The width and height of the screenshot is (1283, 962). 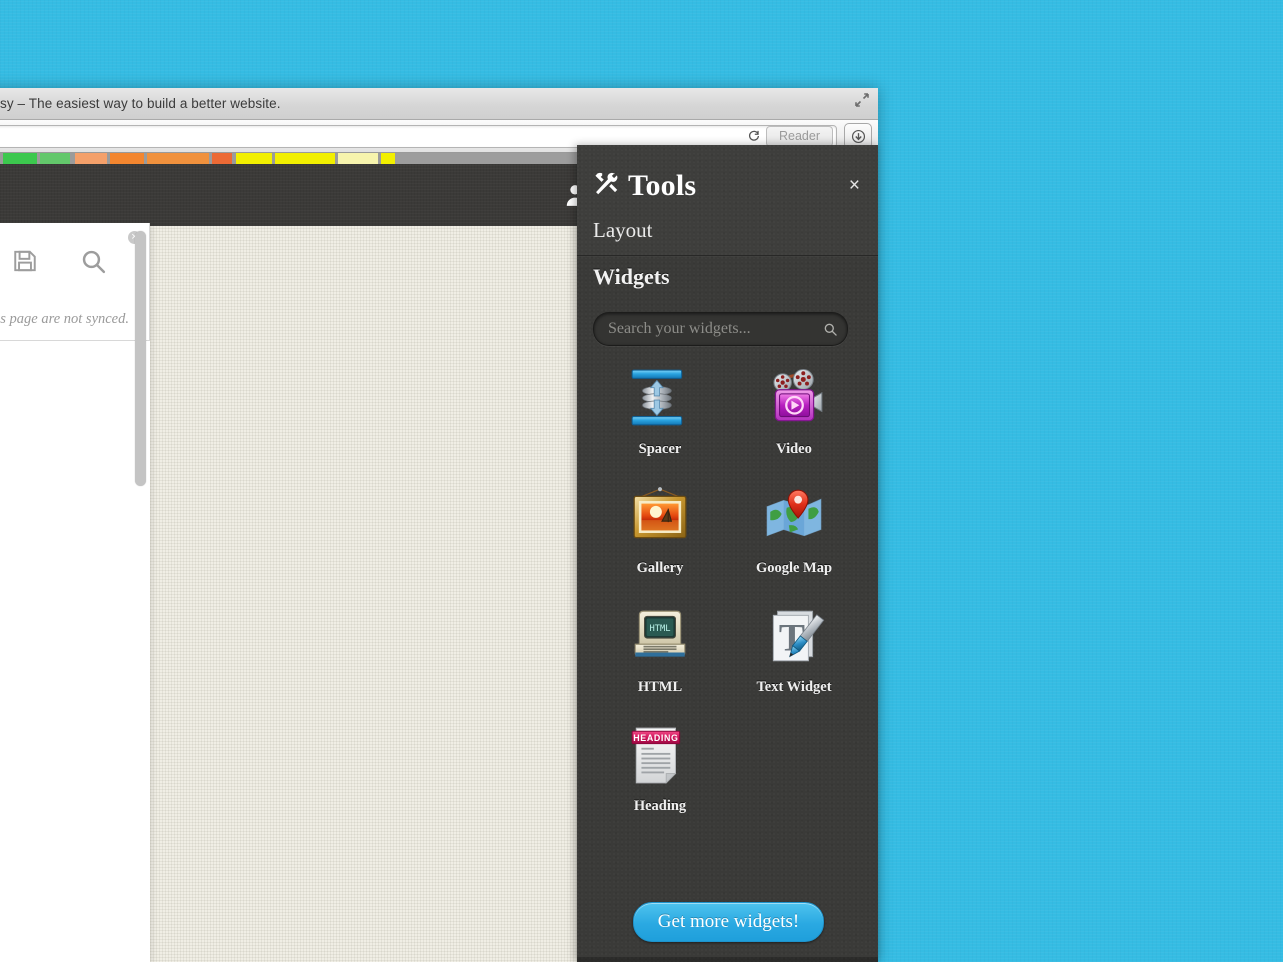 What do you see at coordinates (662, 185) in the screenshot?
I see `tools-panel-title: Tools` at bounding box center [662, 185].